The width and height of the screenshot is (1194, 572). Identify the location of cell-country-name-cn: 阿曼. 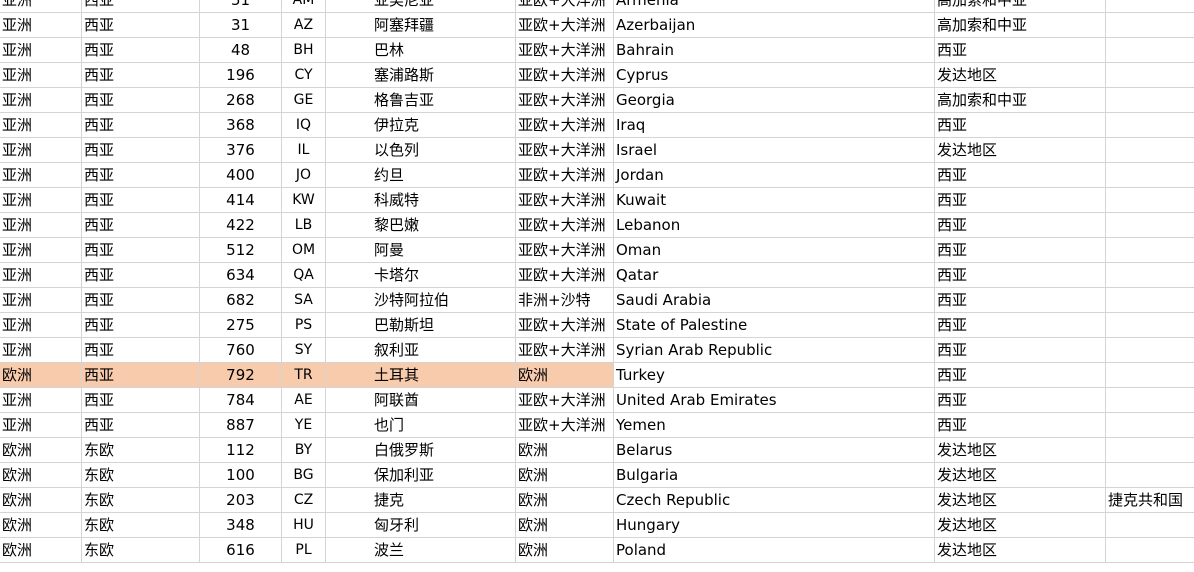
(421, 250).